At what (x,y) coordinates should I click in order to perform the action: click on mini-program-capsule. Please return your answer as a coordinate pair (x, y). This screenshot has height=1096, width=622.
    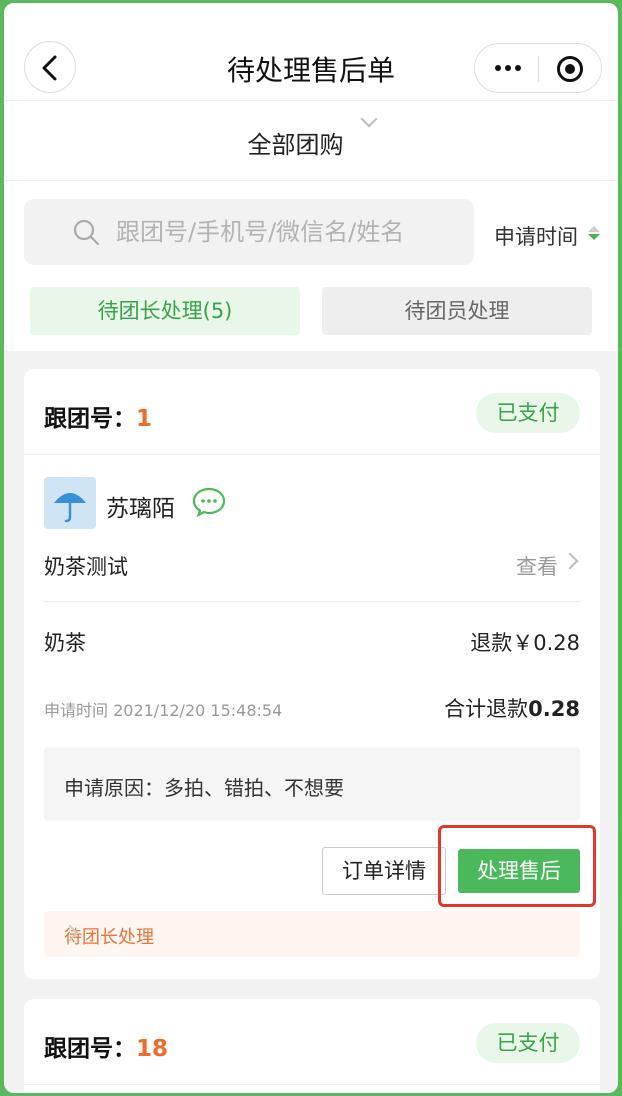
    Looking at the image, I should click on (538, 68).